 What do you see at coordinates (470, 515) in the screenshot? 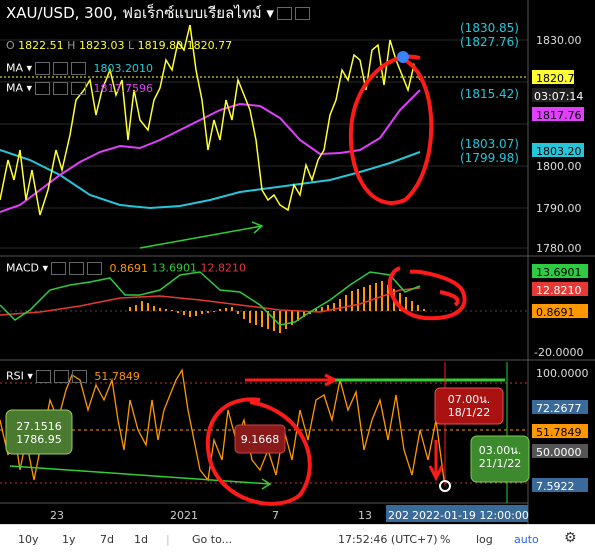
I see `time-cursor-label: 2022-01-19 12:00:00` at bounding box center [470, 515].